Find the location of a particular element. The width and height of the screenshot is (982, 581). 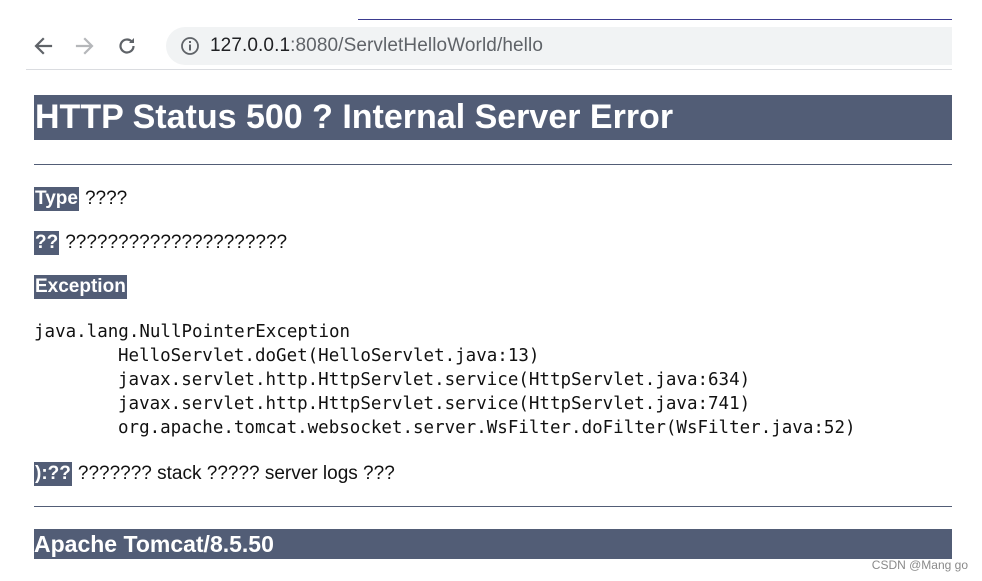

type-row: Type???? is located at coordinates (80, 199).